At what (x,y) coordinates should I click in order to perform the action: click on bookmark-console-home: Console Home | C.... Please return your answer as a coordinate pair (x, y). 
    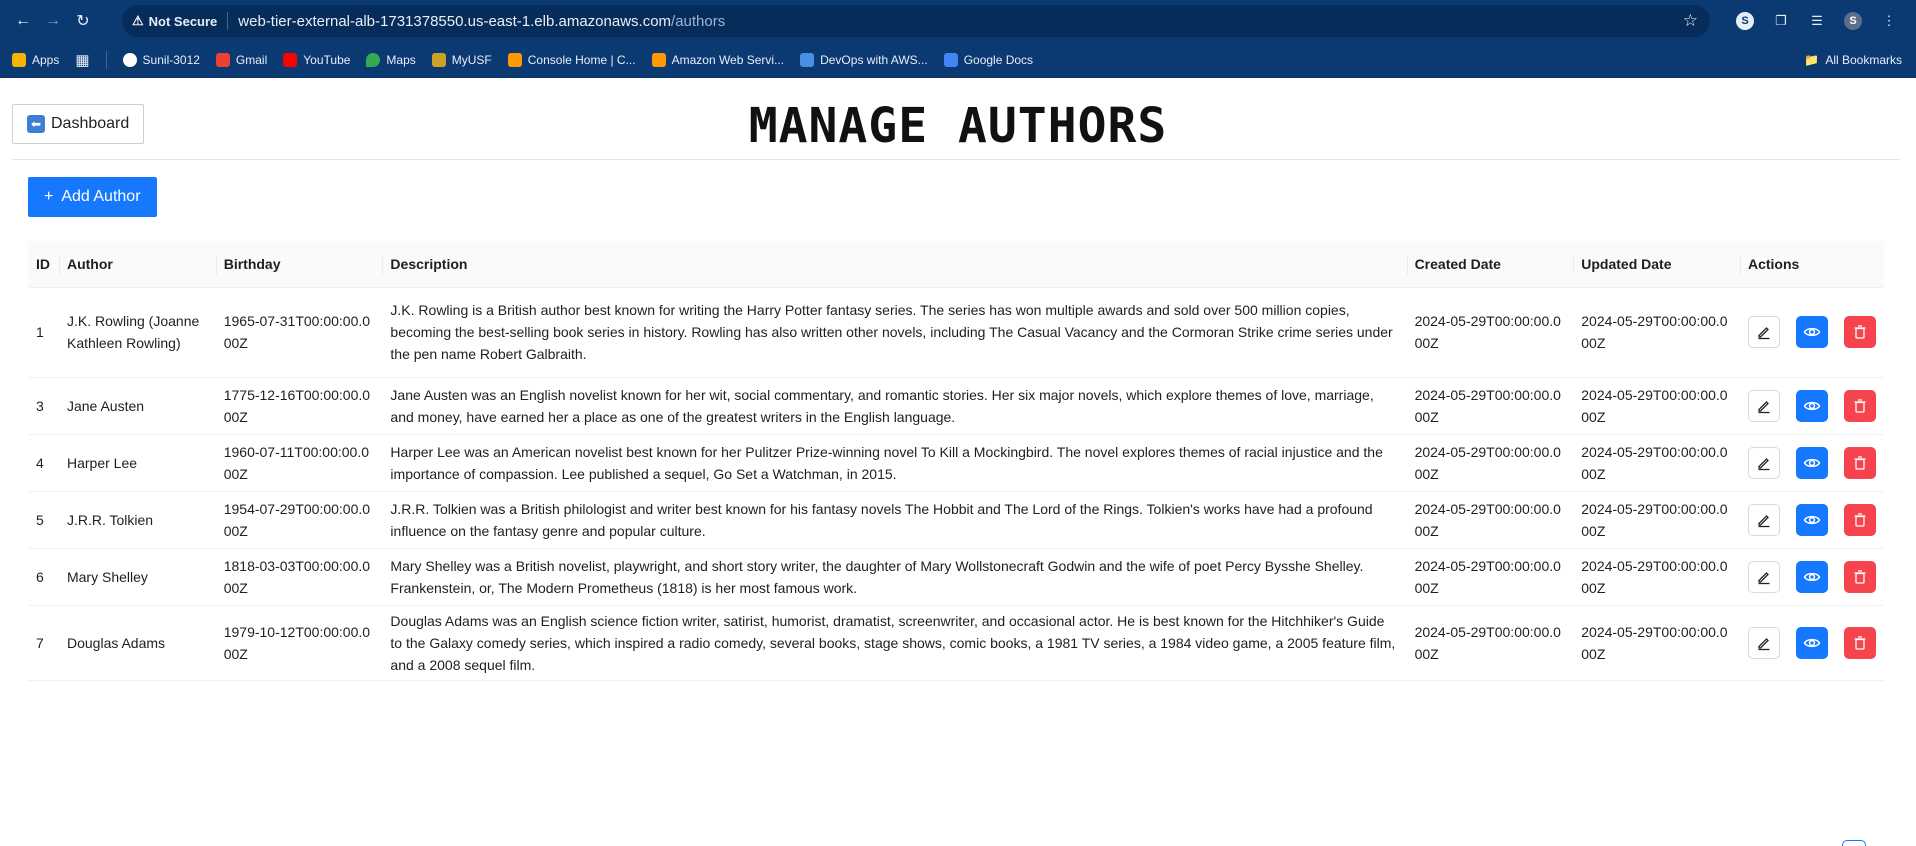
    Looking at the image, I should click on (571, 59).